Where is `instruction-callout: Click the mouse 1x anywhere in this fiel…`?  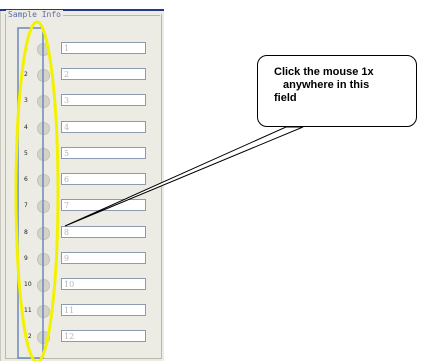 instruction-callout: Click the mouse 1x anywhere in this fiel… is located at coordinates (337, 91).